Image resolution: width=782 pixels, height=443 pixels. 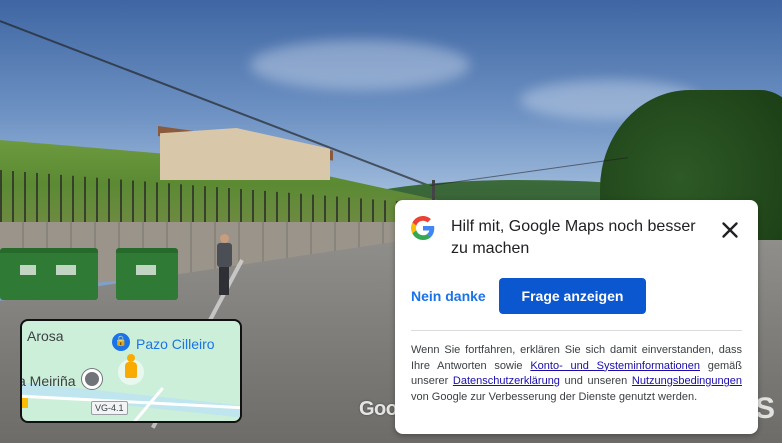 What do you see at coordinates (45, 336) in the screenshot?
I see `minimap-town-label: Arosa` at bounding box center [45, 336].